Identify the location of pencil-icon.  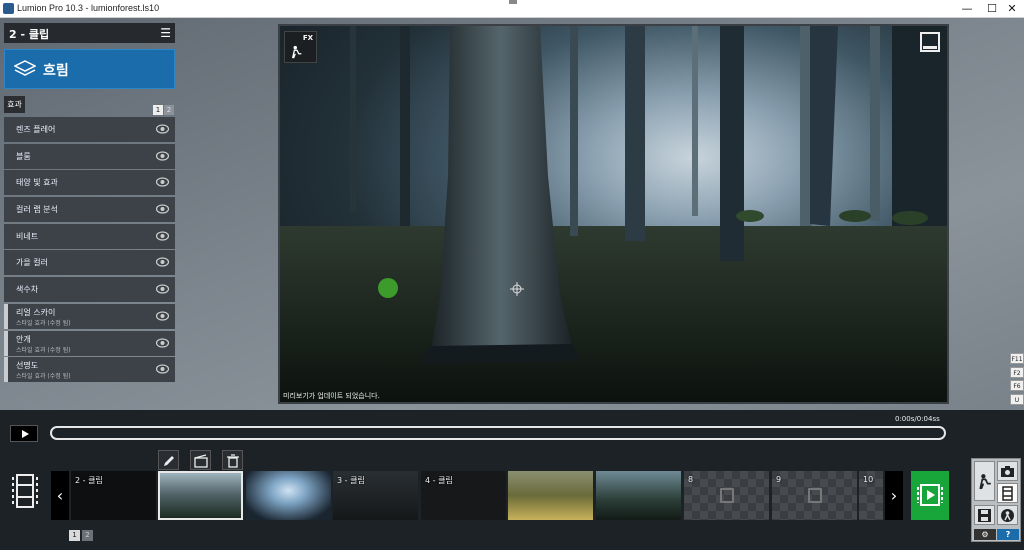
(169, 461).